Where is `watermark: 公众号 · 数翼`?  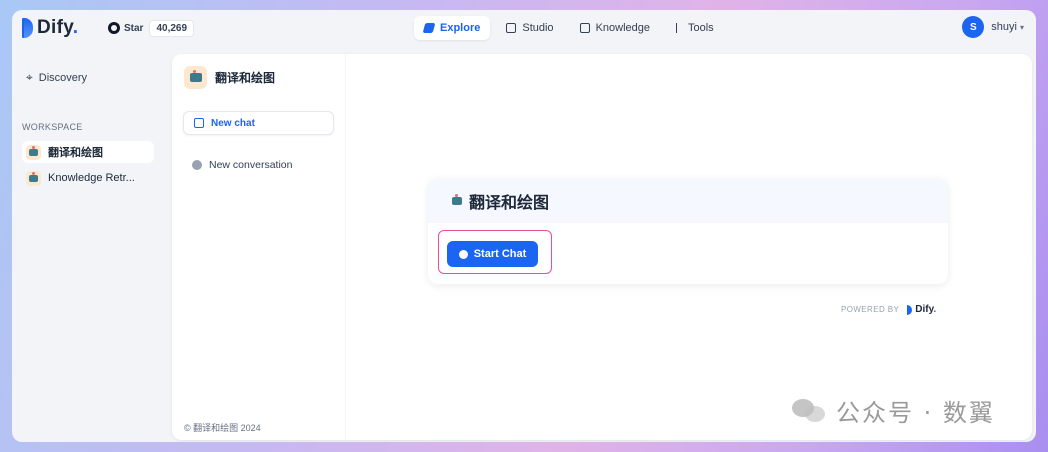 watermark: 公众号 · 数翼 is located at coordinates (893, 410).